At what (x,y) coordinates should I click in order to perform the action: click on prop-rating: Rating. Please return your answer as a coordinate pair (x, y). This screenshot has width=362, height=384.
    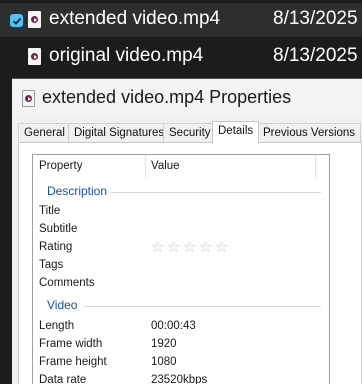
    Looking at the image, I should click on (56, 247).